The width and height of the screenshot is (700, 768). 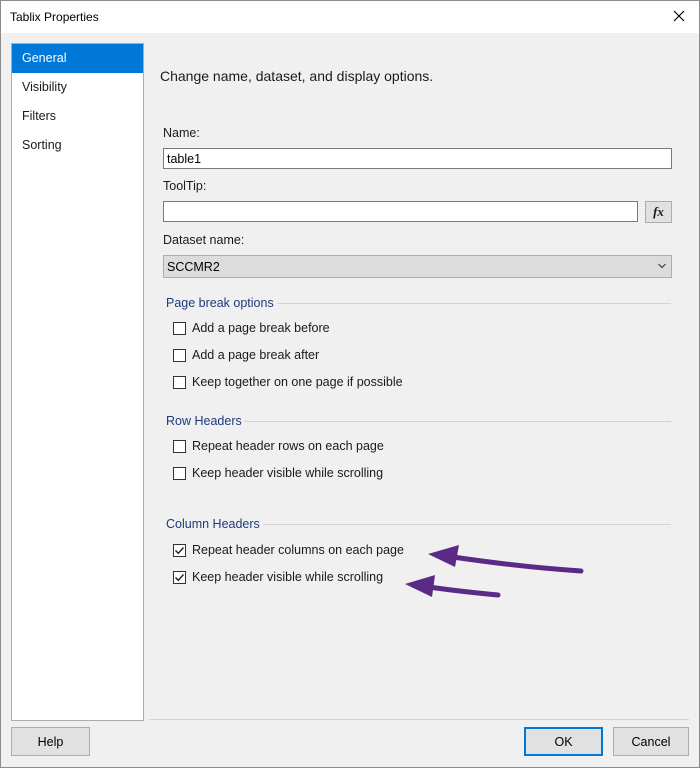 What do you see at coordinates (220, 303) in the screenshot?
I see `page-break-group-title: Page break options` at bounding box center [220, 303].